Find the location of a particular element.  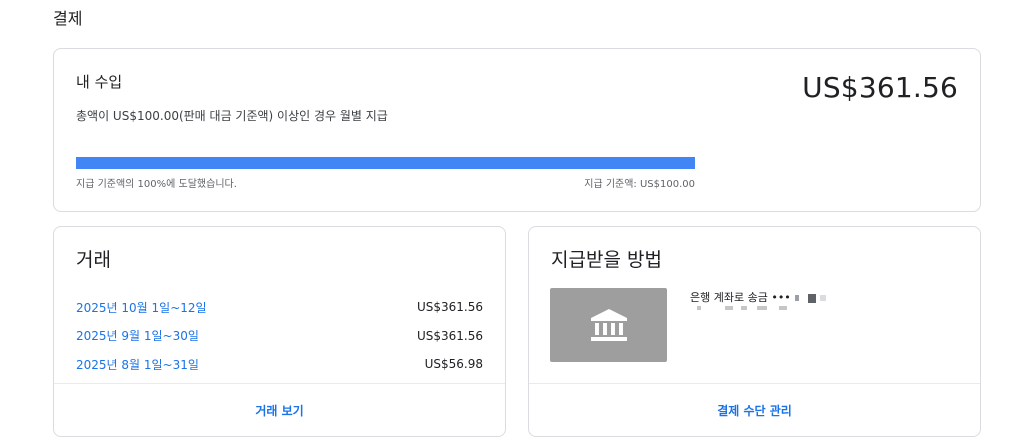

transaction-row: 2025년 10월 1일~12일 US$361.56 is located at coordinates (279, 307).